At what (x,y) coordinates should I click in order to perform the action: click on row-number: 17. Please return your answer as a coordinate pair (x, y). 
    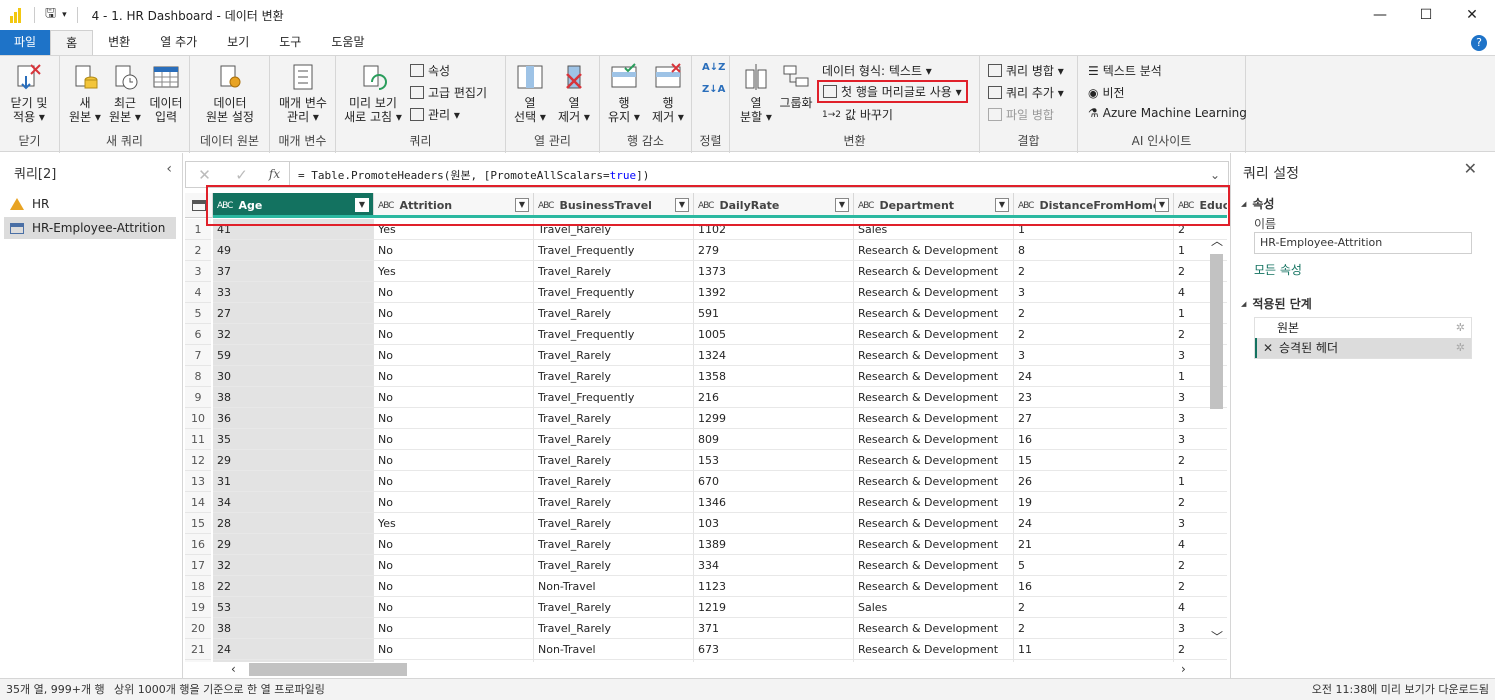
    Looking at the image, I should click on (198, 565).